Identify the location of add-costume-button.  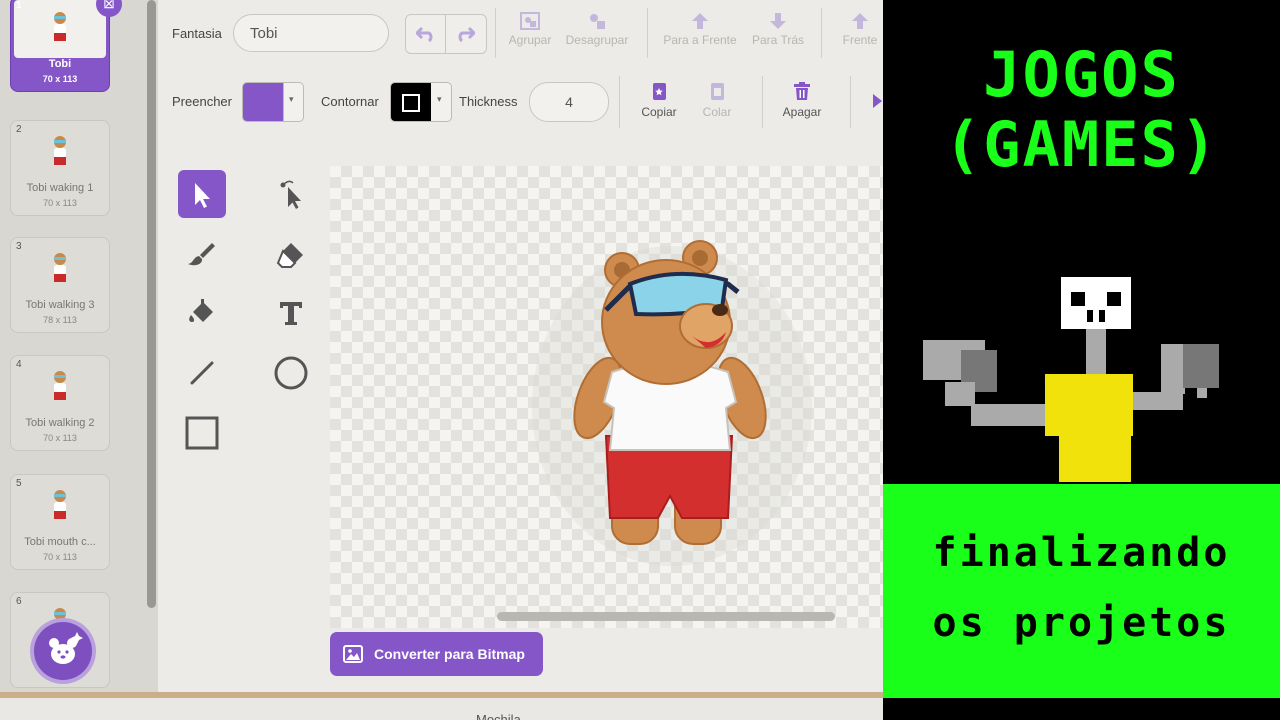
(63, 651).